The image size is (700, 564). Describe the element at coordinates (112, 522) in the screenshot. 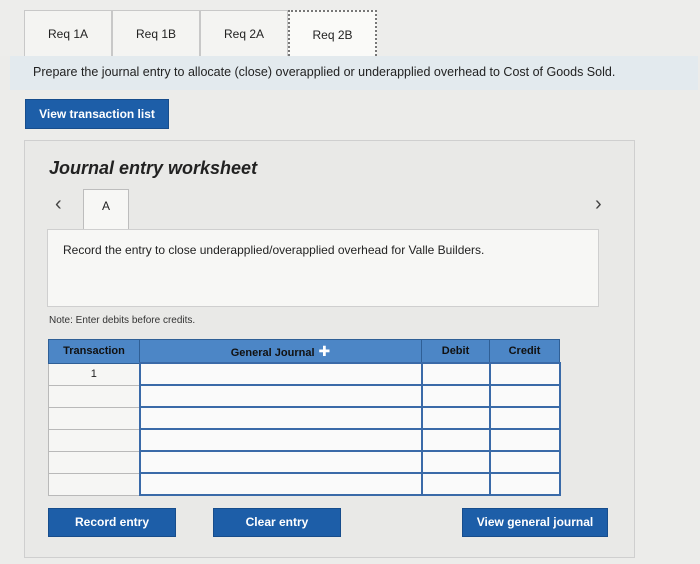

I see `record-entry-button: Record entry` at that location.